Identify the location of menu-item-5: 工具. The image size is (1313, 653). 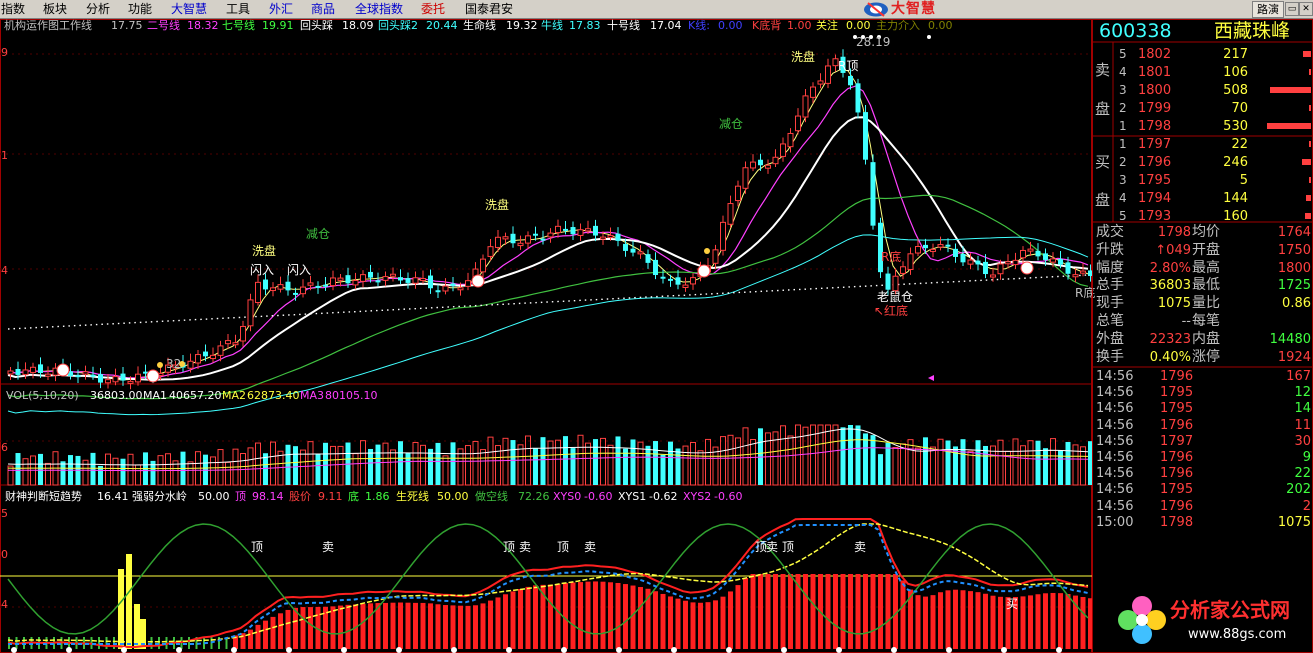
(238, 9).